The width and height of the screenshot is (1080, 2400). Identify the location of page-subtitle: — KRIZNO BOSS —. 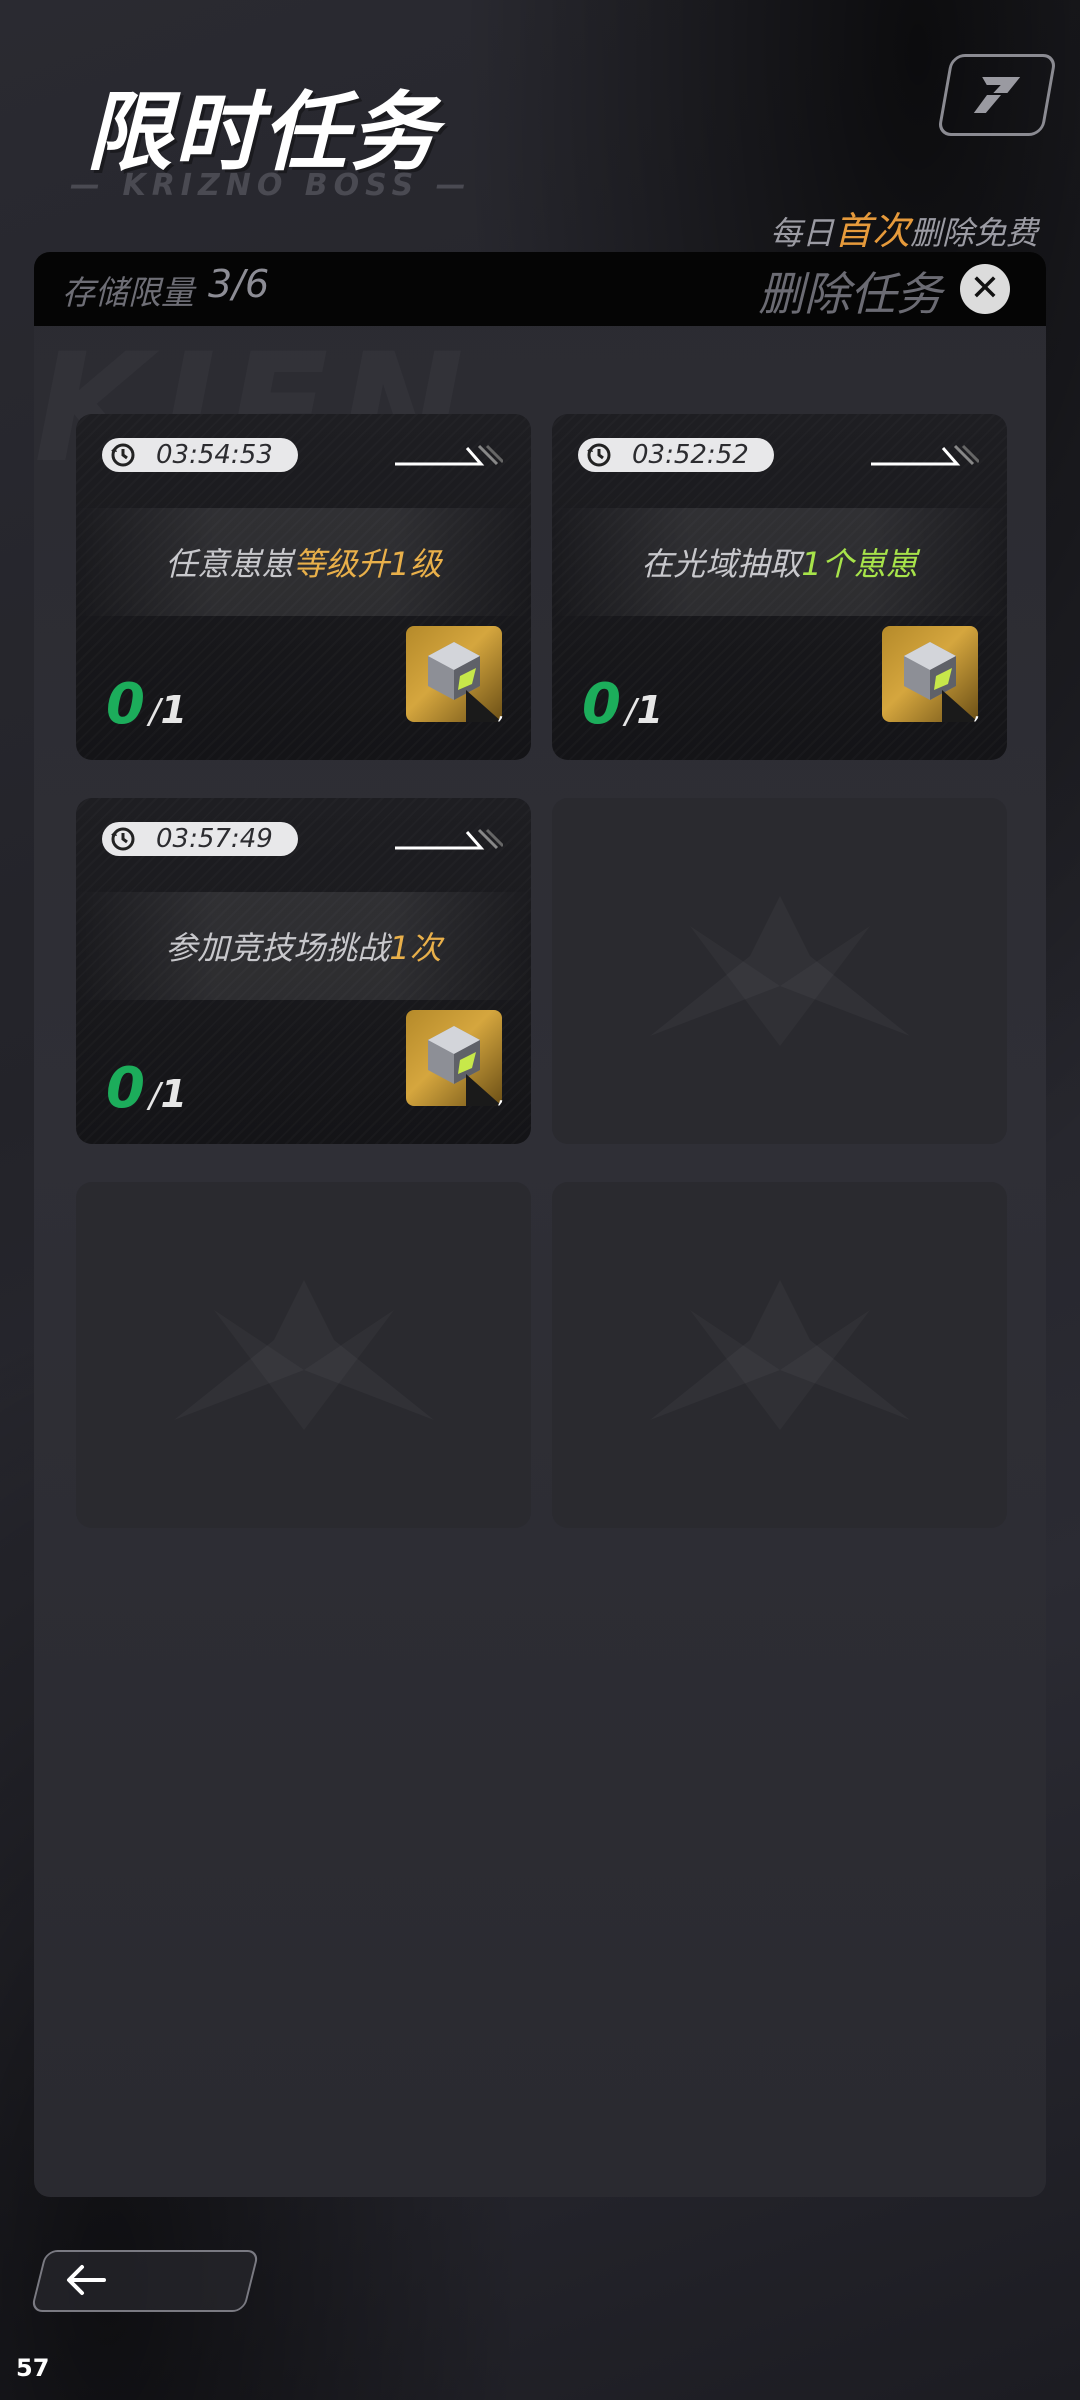
(271, 185).